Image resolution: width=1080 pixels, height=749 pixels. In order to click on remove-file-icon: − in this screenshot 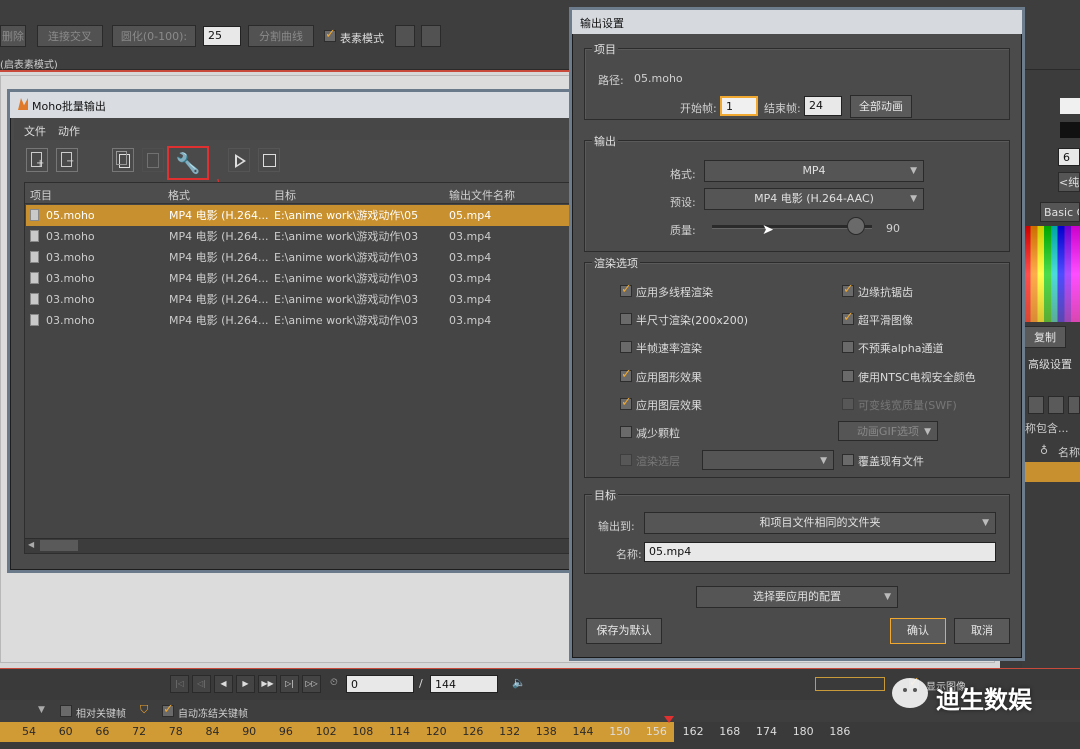, I will do `click(67, 160)`.